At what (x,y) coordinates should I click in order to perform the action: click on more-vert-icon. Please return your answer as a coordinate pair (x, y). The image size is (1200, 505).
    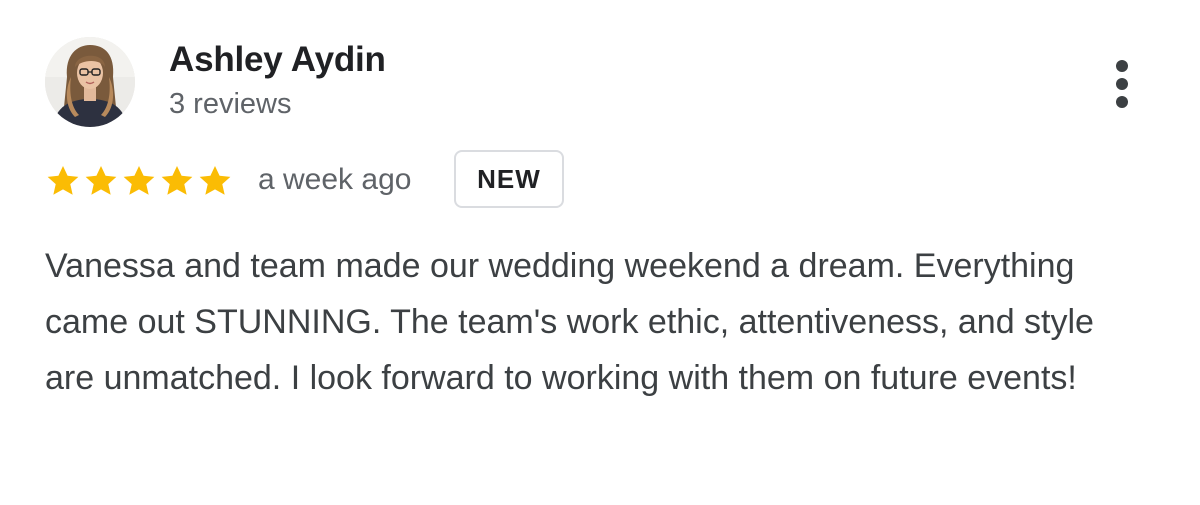
    Looking at the image, I should click on (1122, 66).